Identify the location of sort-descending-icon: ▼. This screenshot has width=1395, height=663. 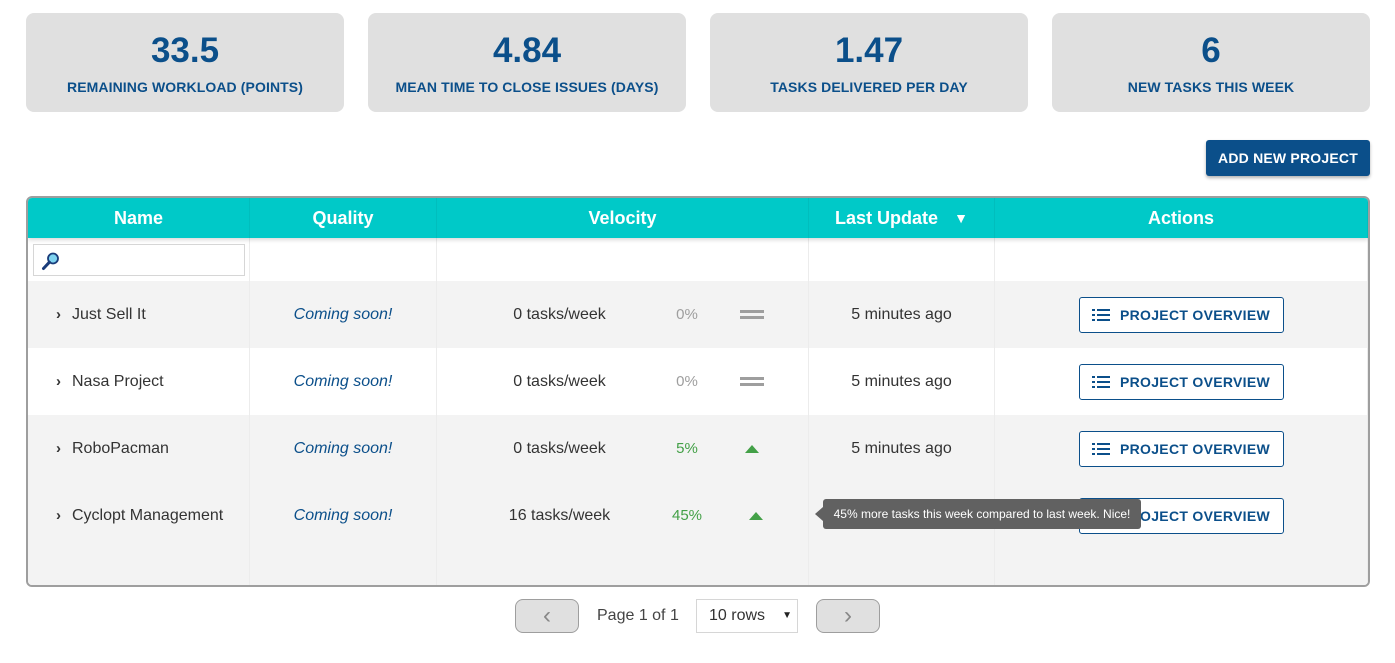
(961, 218).